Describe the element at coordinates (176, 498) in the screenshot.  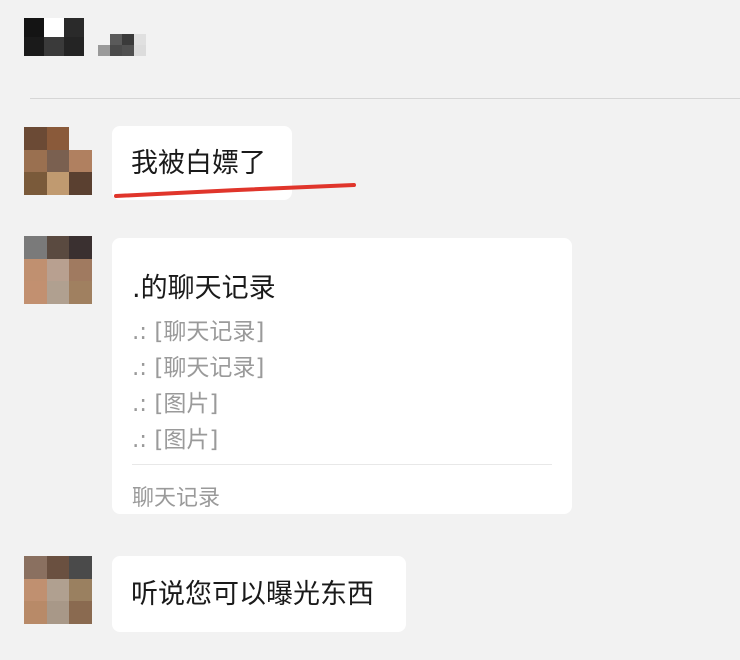
I see `forward-card-footer: 聊天记录` at that location.